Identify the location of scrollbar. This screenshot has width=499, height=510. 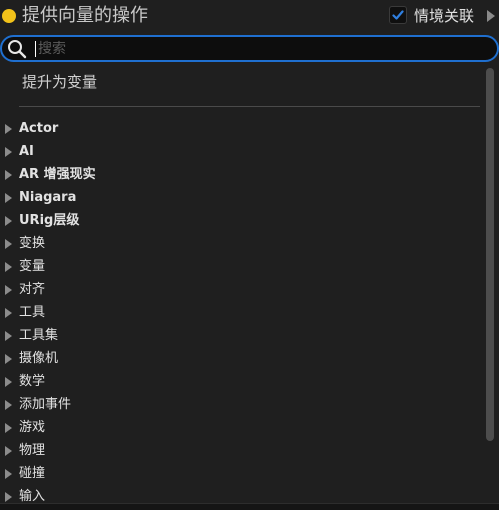
(490, 284).